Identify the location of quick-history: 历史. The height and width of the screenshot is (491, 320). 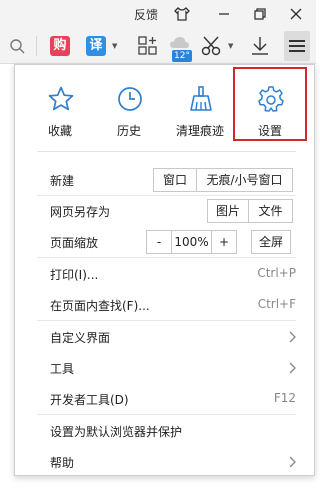
(129, 104).